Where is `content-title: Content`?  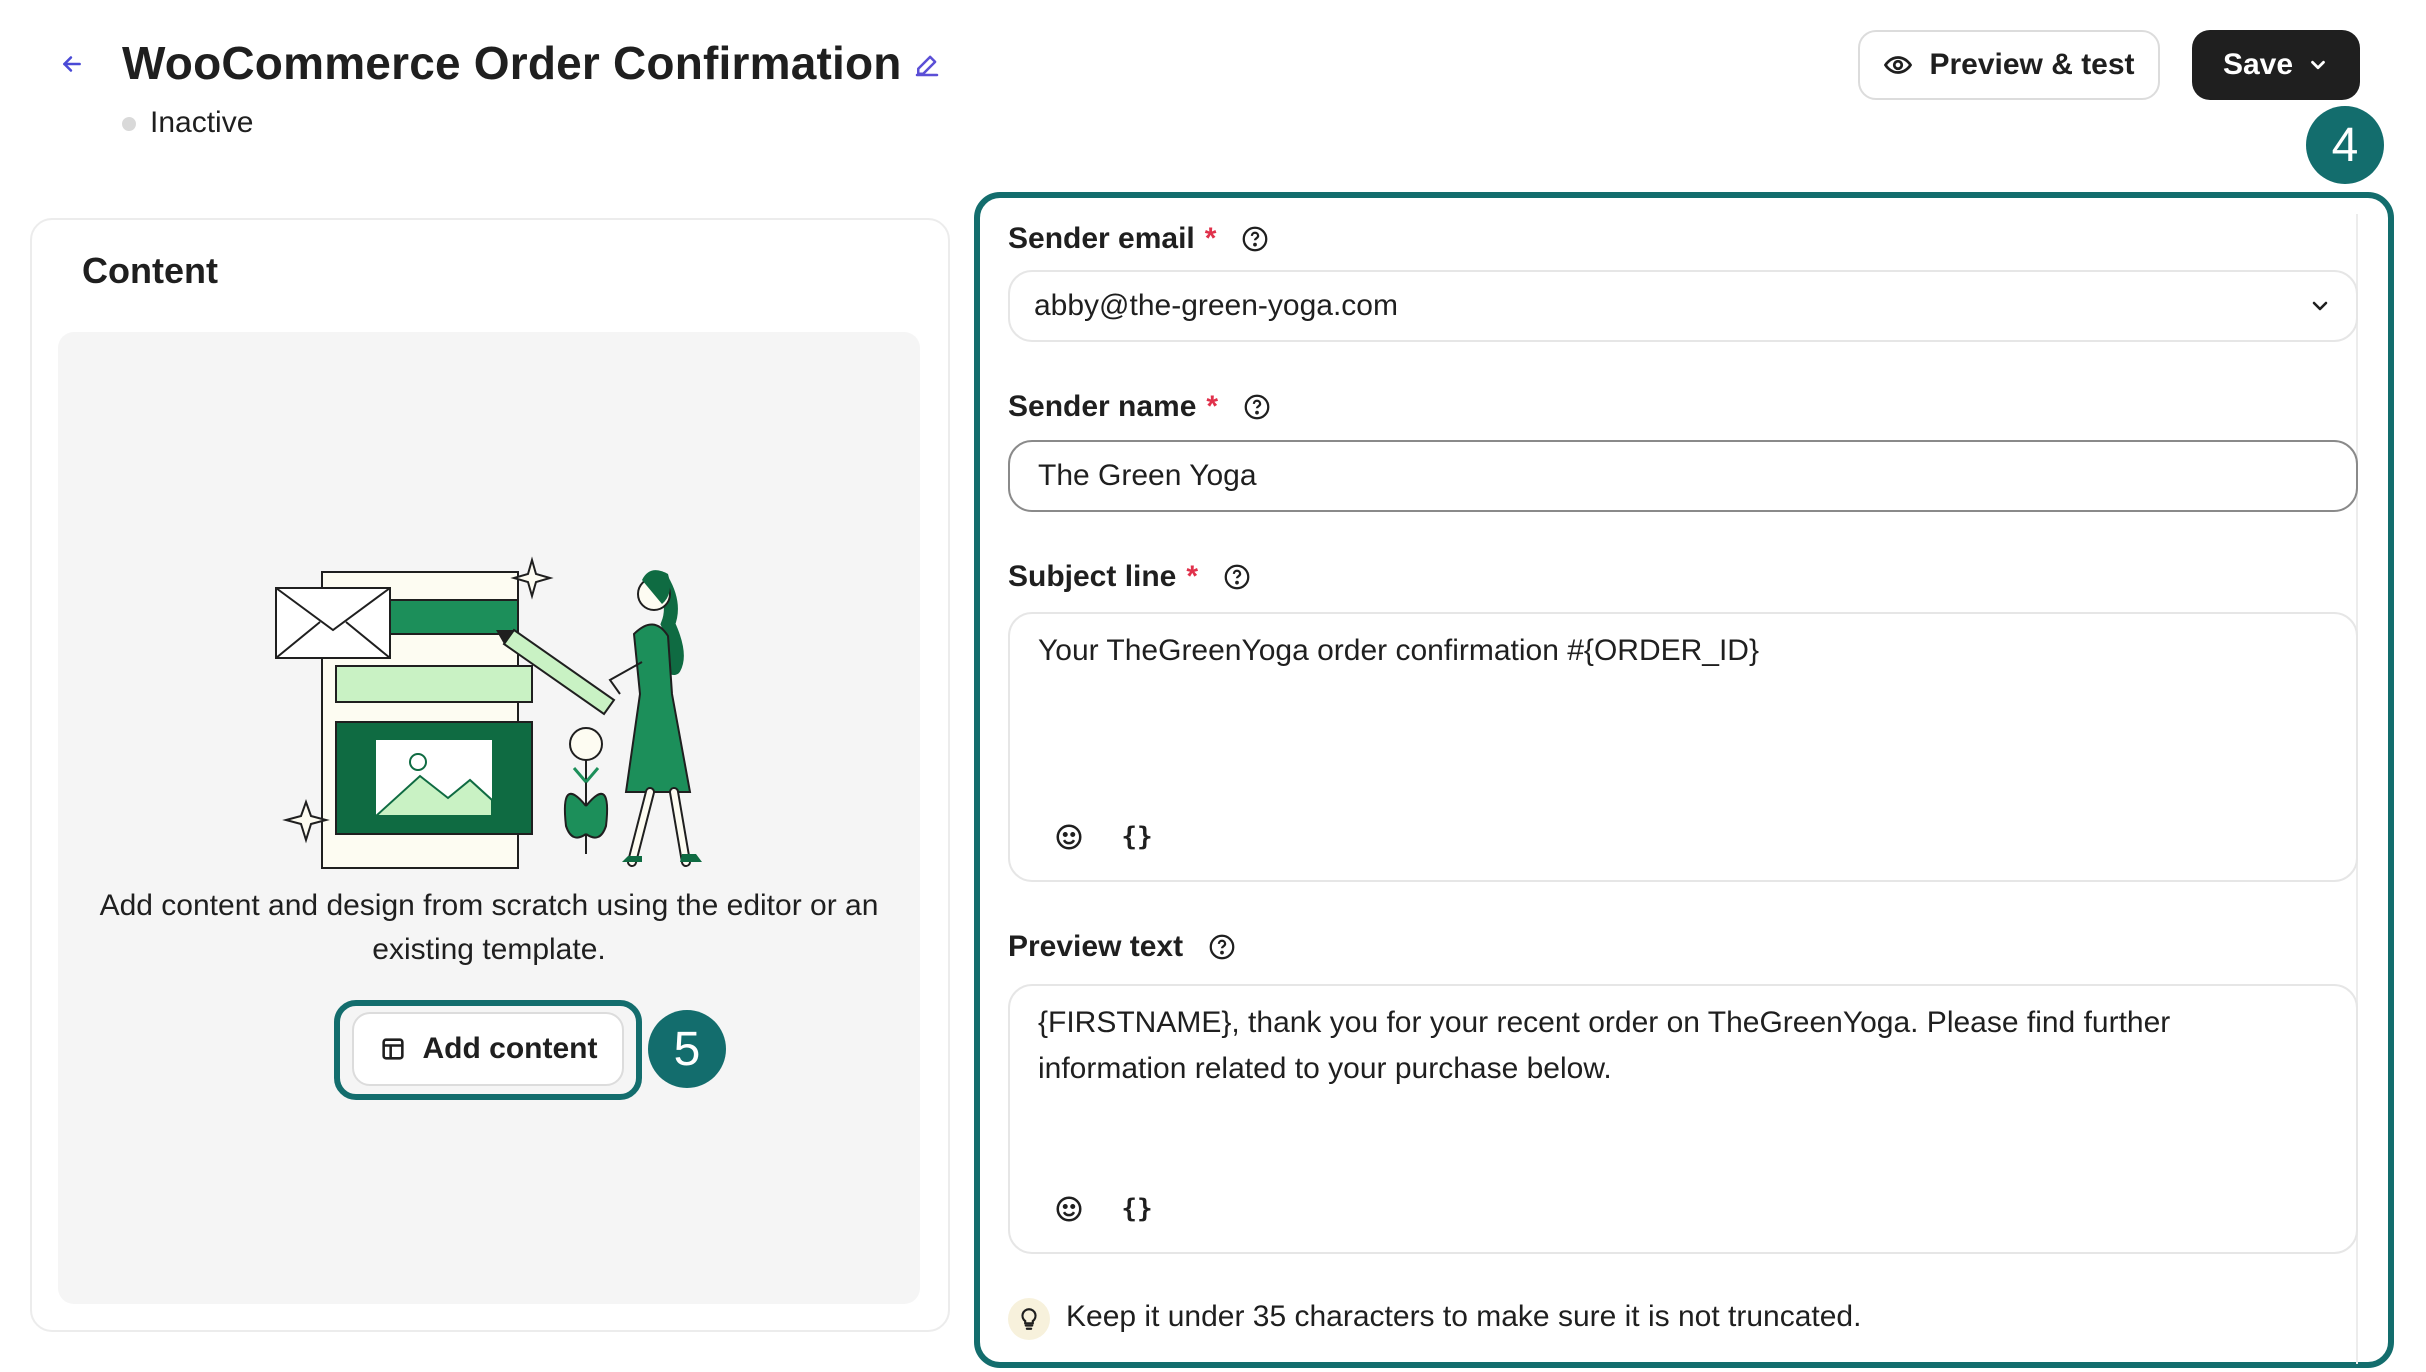
content-title: Content is located at coordinates (150, 270).